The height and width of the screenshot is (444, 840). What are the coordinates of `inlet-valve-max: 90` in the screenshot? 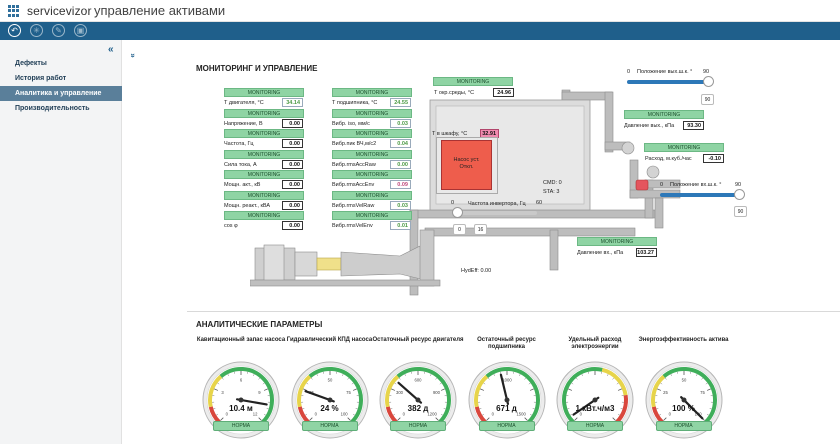 It's located at (738, 185).